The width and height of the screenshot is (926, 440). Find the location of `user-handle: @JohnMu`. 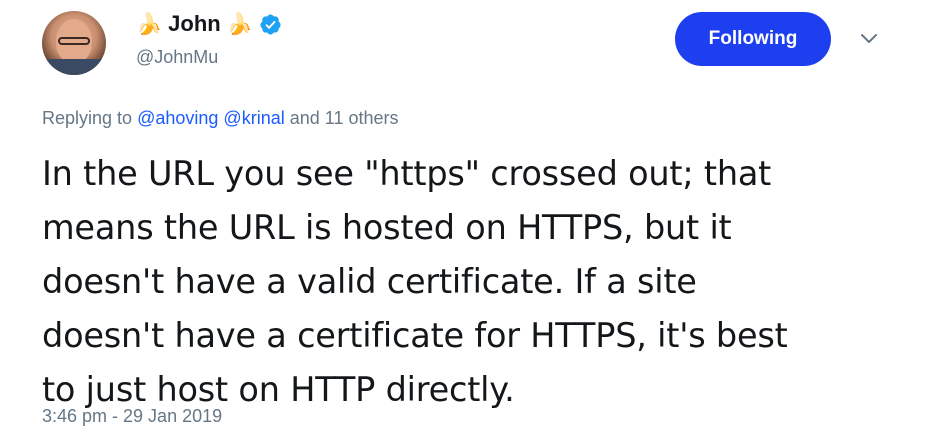

user-handle: @JohnMu is located at coordinates (177, 57).